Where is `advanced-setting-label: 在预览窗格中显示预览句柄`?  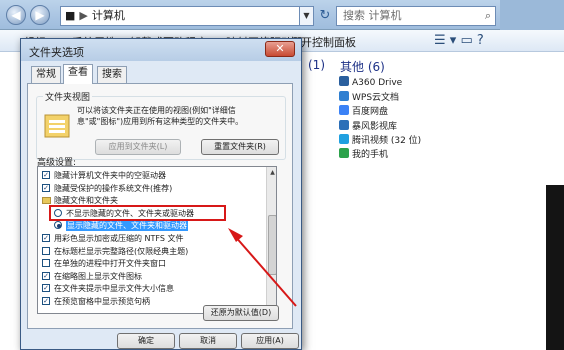 advanced-setting-label: 在预览窗格中显示预览句柄 is located at coordinates (102, 301).